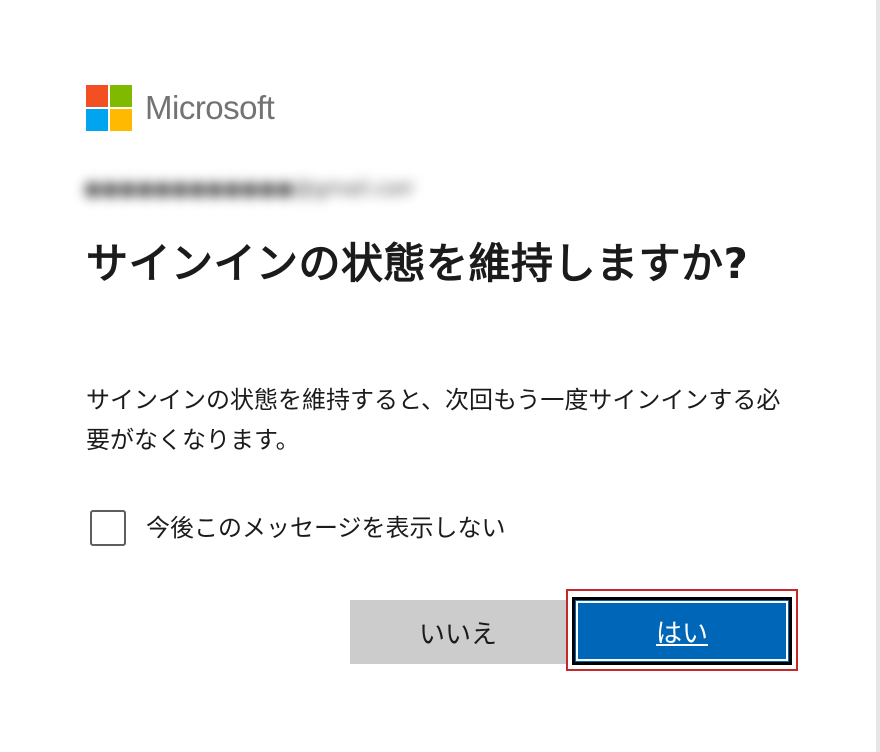 The image size is (880, 752). Describe the element at coordinates (458, 632) in the screenshot. I see `no-button: いいえ` at that location.